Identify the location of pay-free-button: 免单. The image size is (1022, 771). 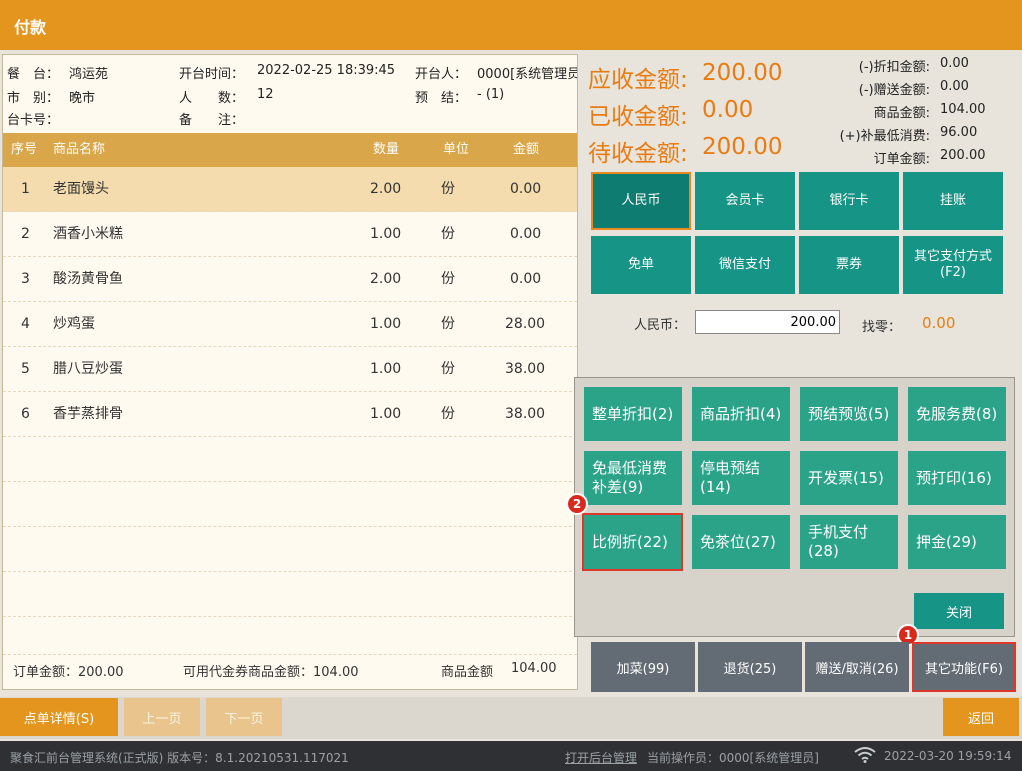
(641, 265).